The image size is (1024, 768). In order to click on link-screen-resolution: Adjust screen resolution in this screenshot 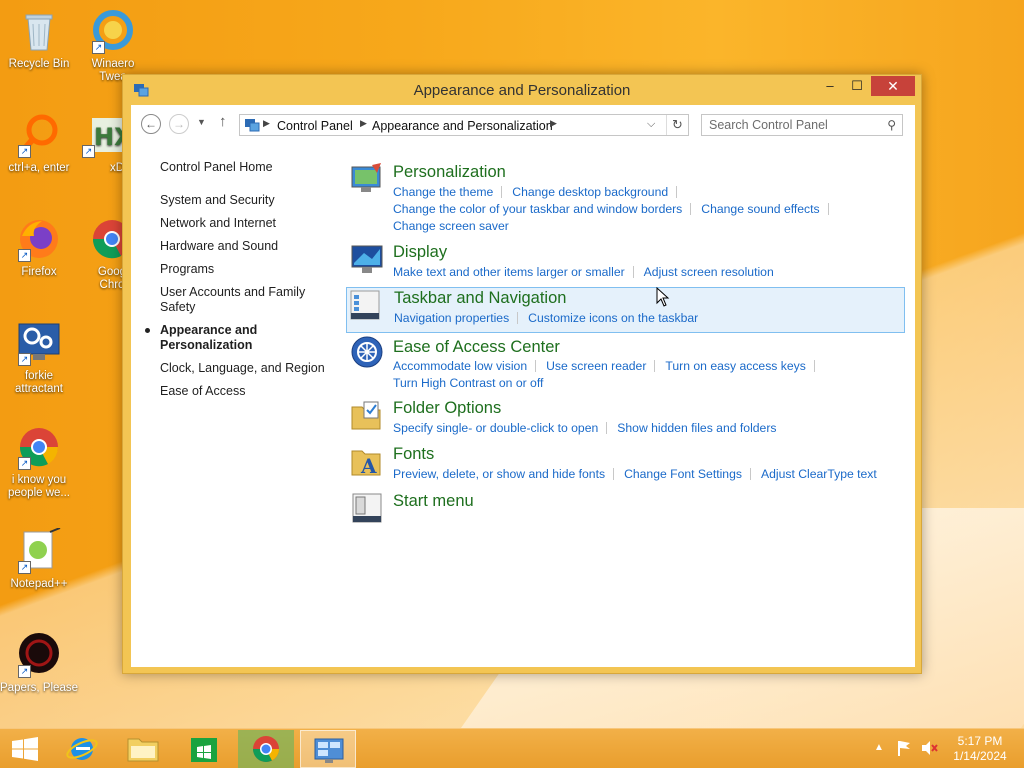, I will do `click(709, 272)`.